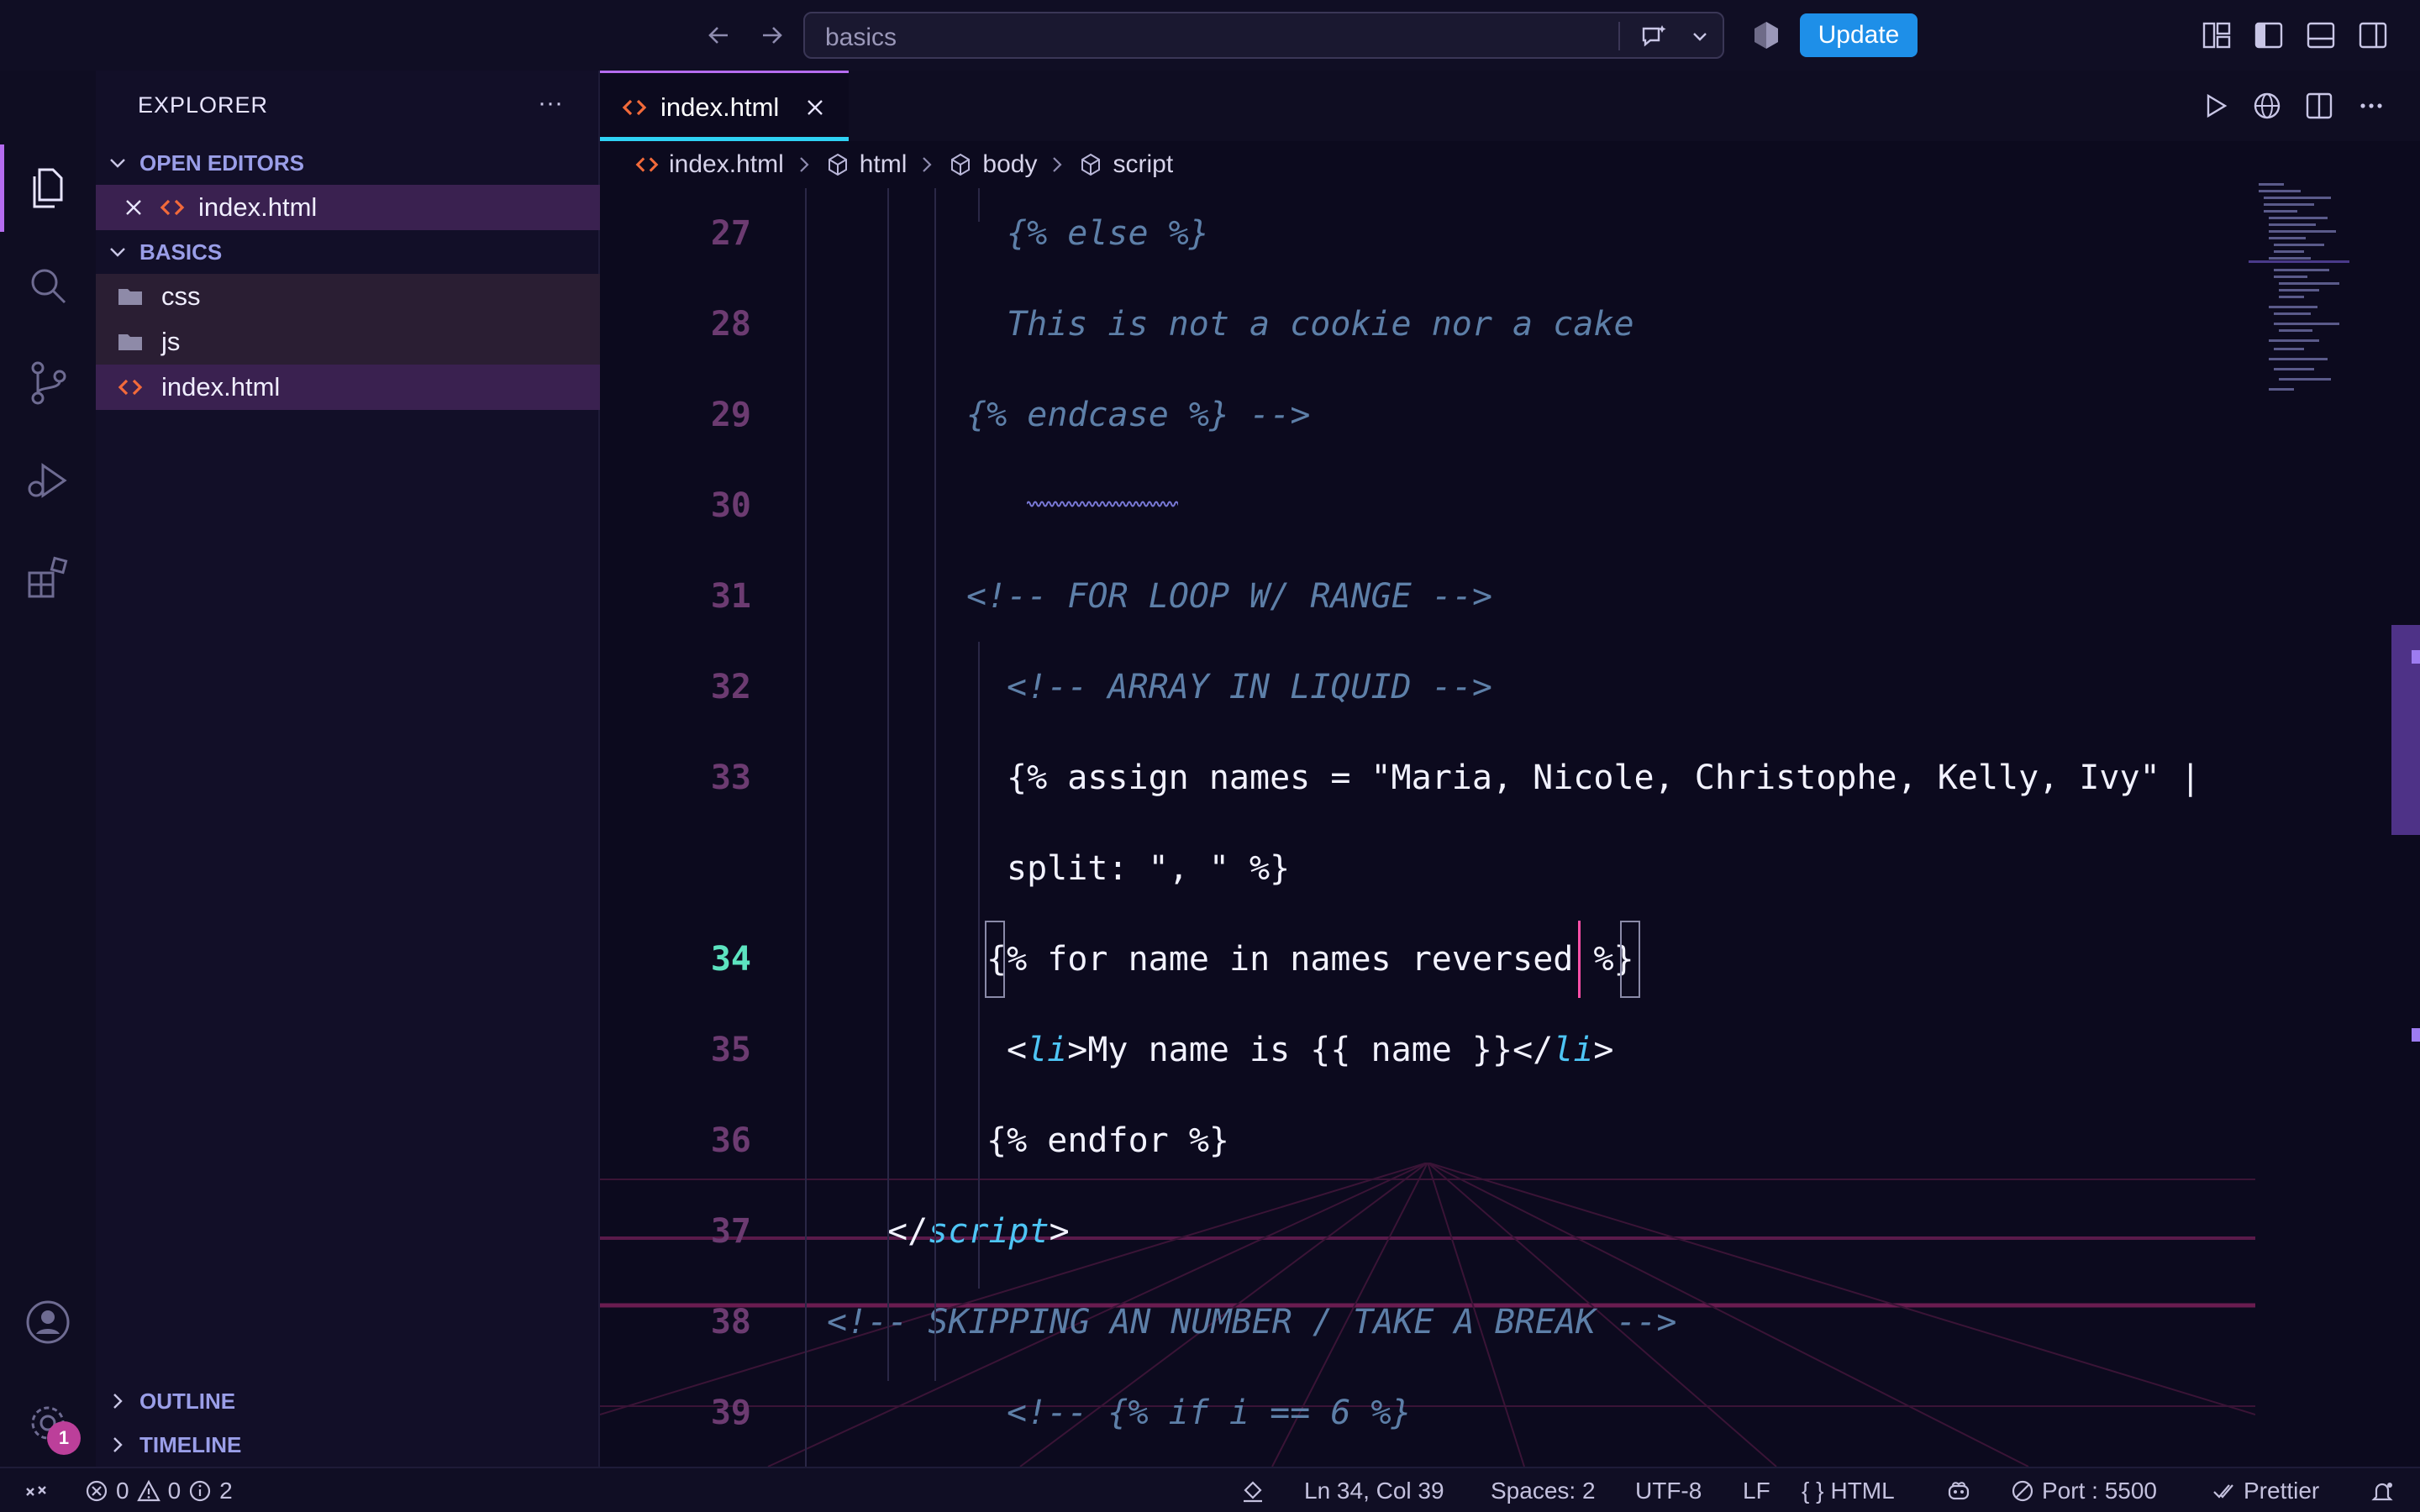 This screenshot has height=1512, width=2420. I want to click on outline-section-header: OUTLINE, so click(170, 1401).